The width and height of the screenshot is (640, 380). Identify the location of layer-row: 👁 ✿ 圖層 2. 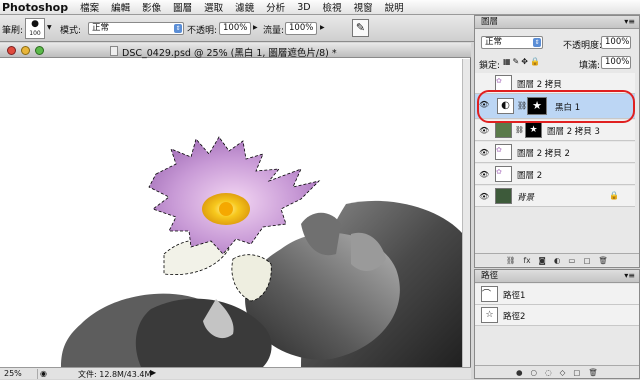
(555, 174).